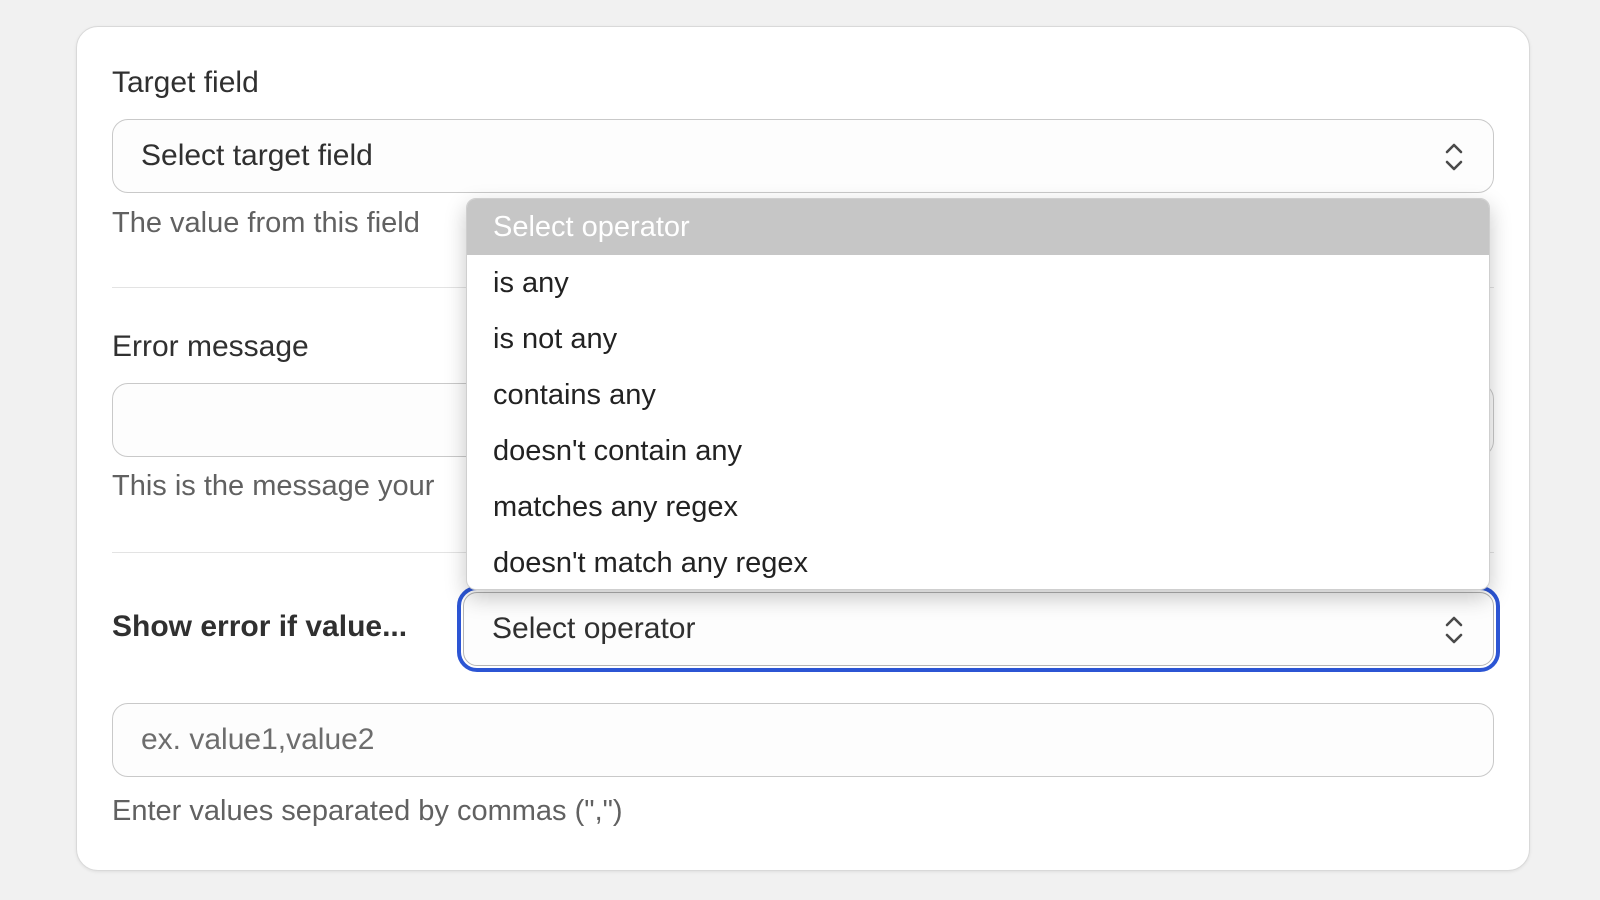  I want to click on values-input-help: Enter values separated by commas (","), so click(367, 811).